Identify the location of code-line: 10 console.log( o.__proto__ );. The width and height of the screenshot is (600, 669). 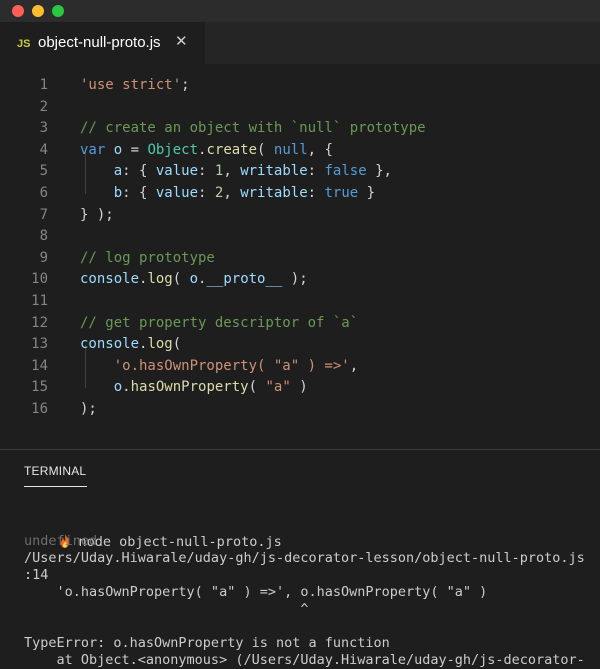
(300, 280).